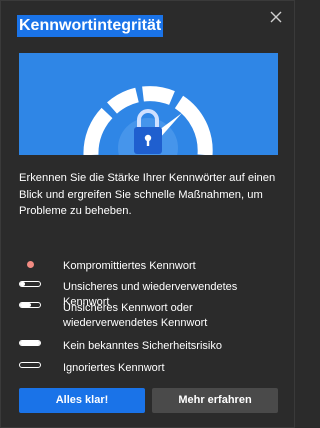 The image size is (320, 428). I want to click on legend-label: Kompromittiertes Kennwort, so click(129, 266).